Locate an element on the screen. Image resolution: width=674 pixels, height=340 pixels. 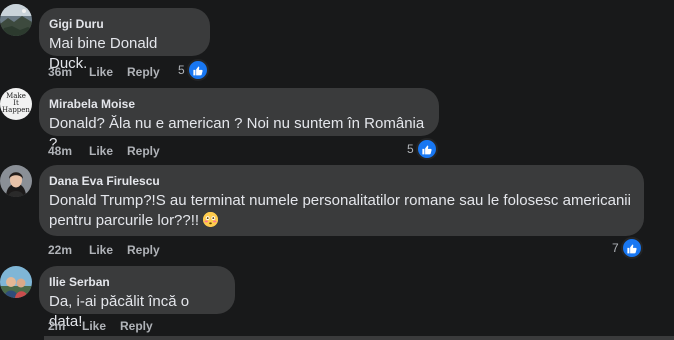
avatar-text: Make It Happen is located at coordinates (16, 103).